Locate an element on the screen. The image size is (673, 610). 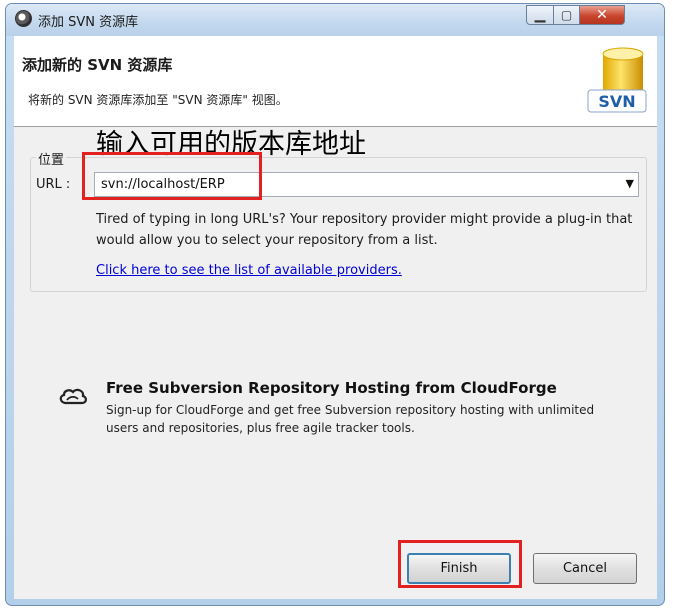
button-bar: Finish Cancel is located at coordinates (335, 562).